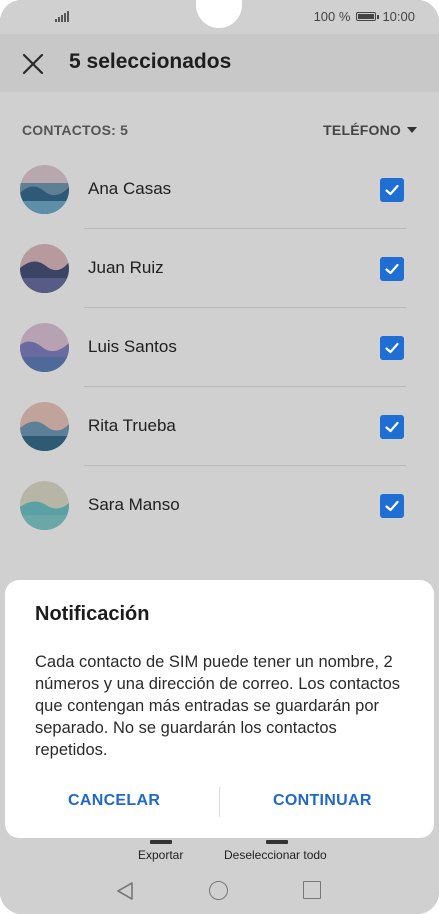 The height and width of the screenshot is (914, 439). What do you see at coordinates (219, 505) in the screenshot?
I see `contact-row: Sara Manso` at bounding box center [219, 505].